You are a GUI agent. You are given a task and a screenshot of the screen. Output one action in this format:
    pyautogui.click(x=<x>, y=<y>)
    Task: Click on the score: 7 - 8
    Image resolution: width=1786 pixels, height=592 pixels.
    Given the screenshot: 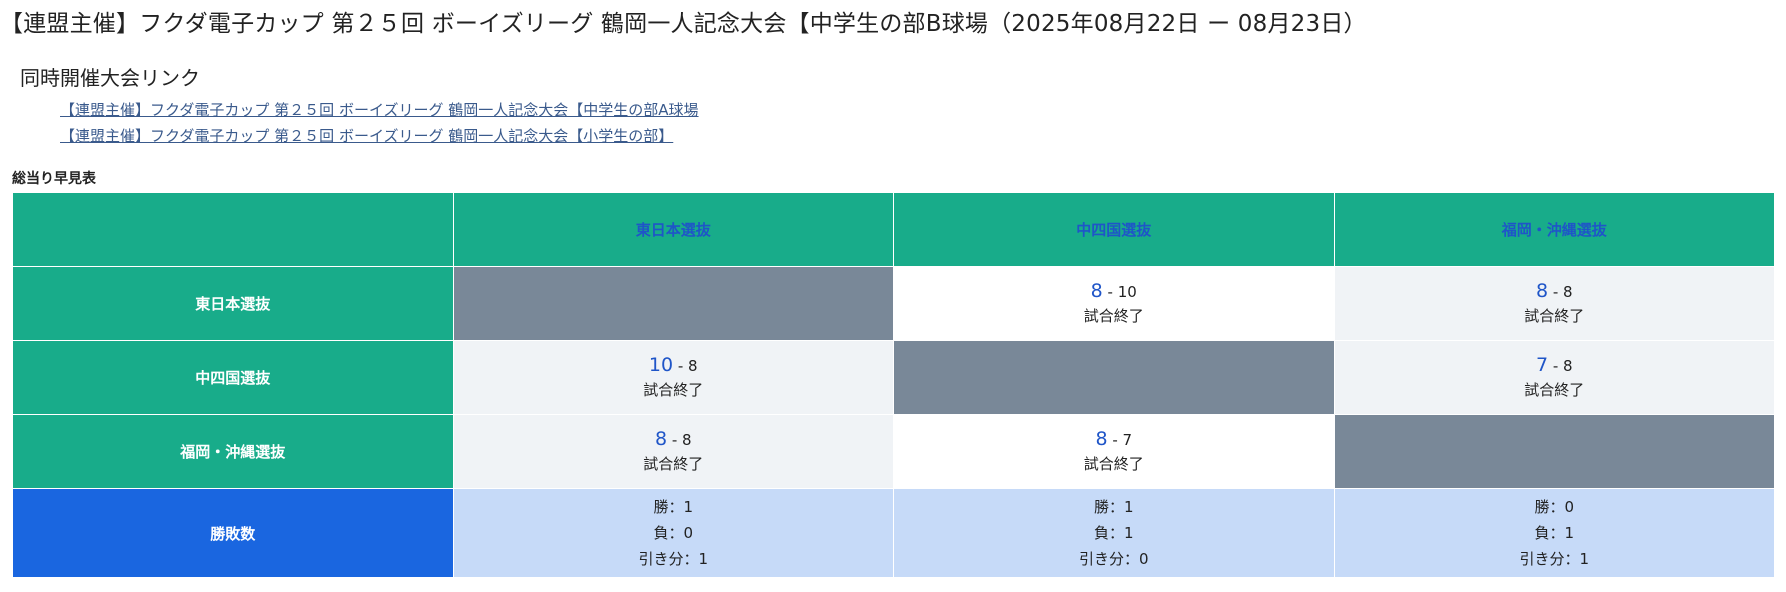 What is the action you would take?
    pyautogui.click(x=1555, y=365)
    